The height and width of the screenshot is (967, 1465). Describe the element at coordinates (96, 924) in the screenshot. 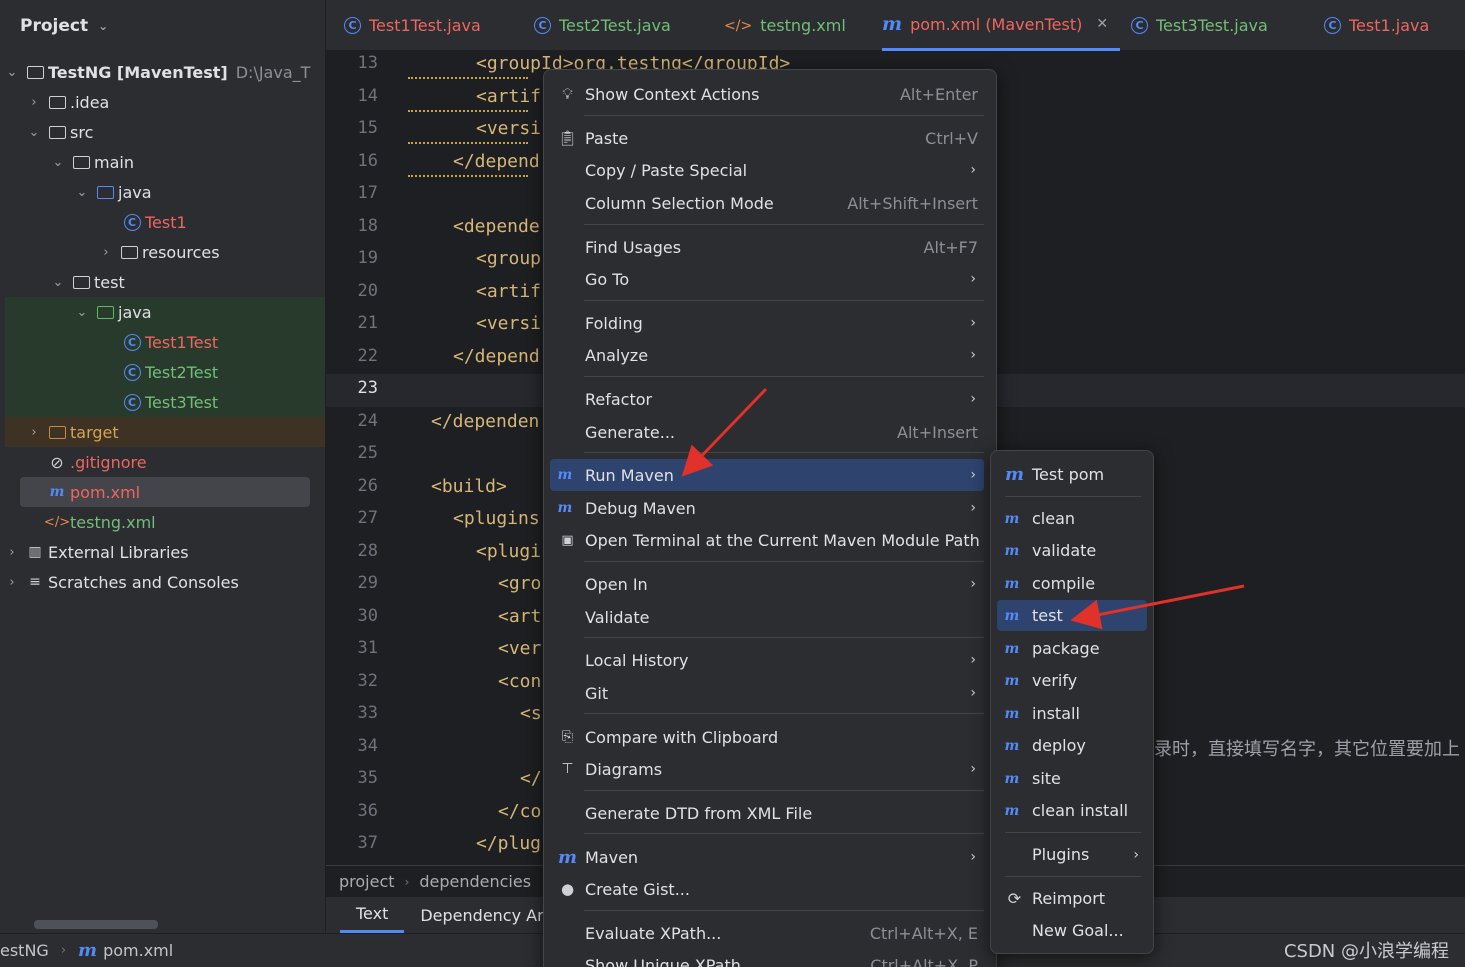

I see `horizontal-scrollbar` at that location.